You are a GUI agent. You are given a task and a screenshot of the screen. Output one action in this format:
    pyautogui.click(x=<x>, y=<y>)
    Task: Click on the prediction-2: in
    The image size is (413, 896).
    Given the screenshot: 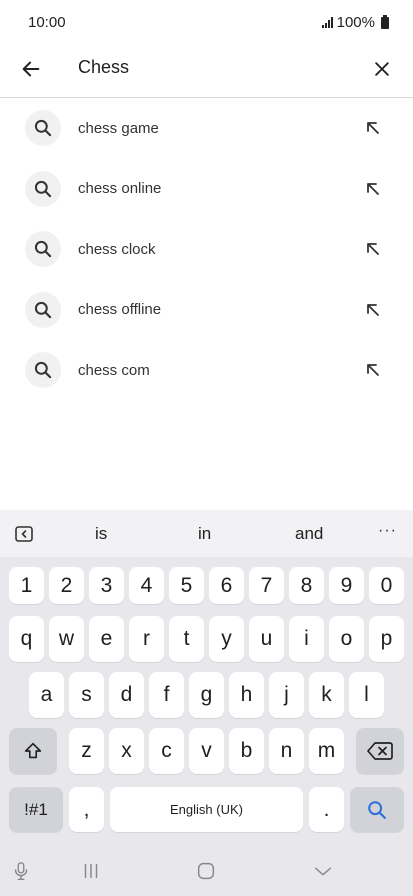 What is the action you would take?
    pyautogui.click(x=204, y=534)
    